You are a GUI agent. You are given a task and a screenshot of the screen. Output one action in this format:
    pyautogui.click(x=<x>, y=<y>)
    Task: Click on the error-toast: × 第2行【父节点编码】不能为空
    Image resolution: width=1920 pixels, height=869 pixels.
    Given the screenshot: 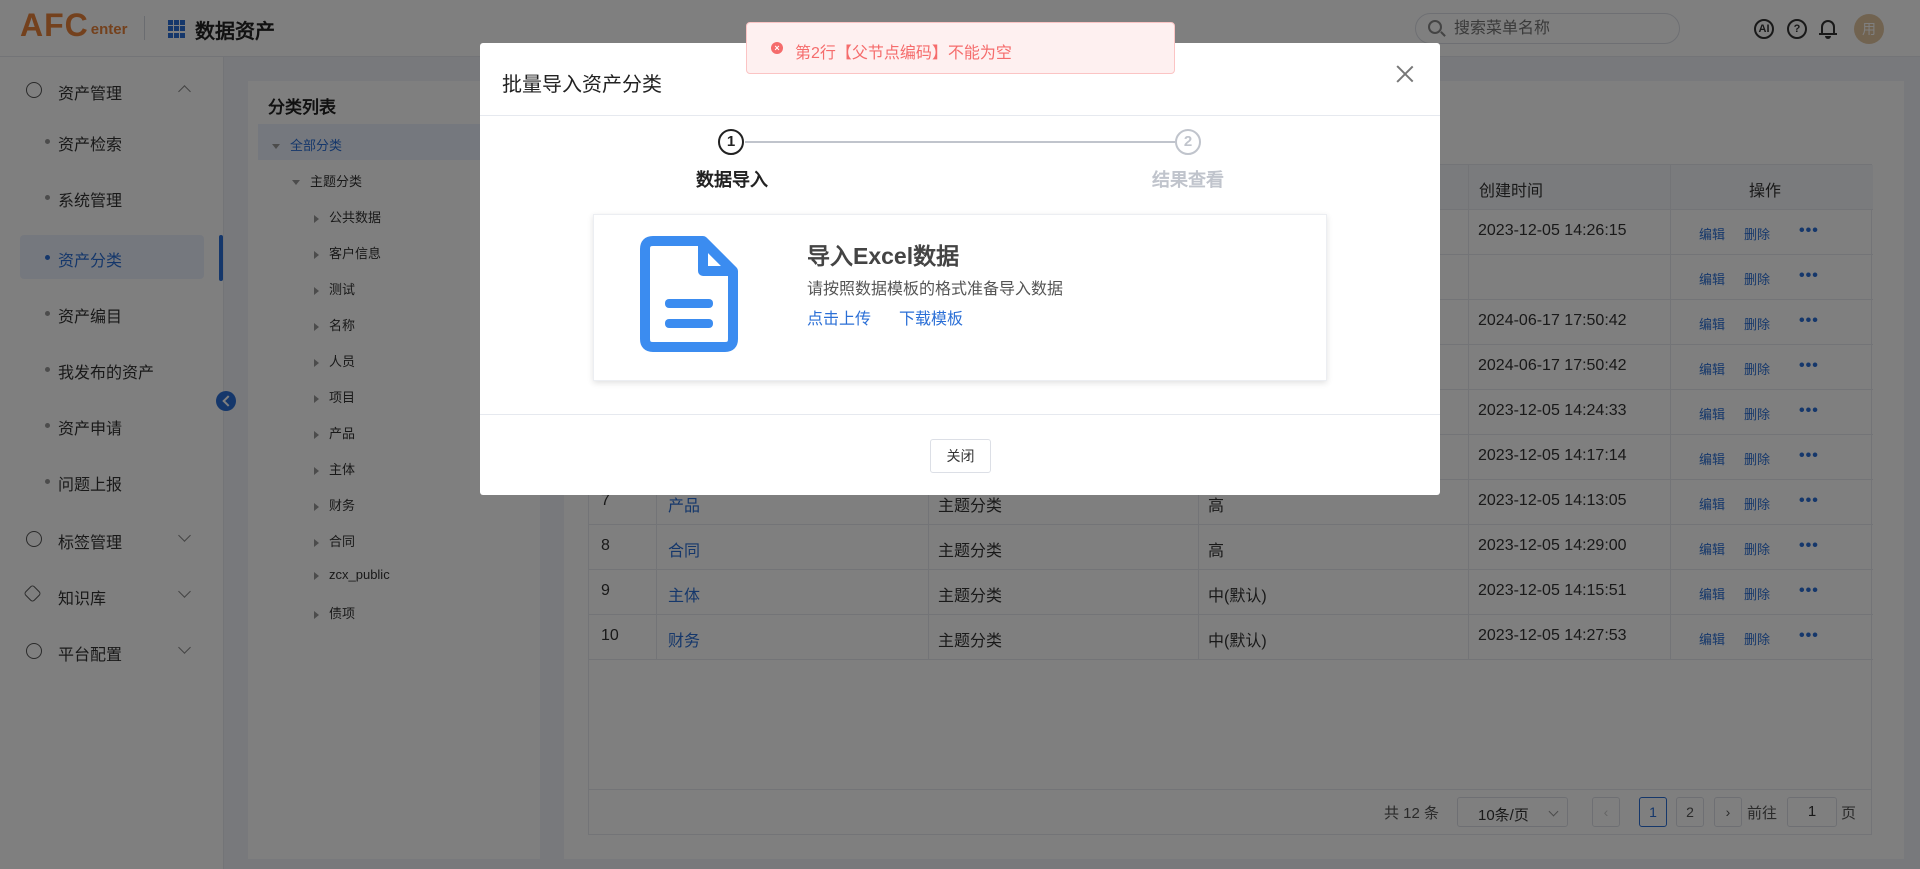 What is the action you would take?
    pyautogui.click(x=960, y=48)
    